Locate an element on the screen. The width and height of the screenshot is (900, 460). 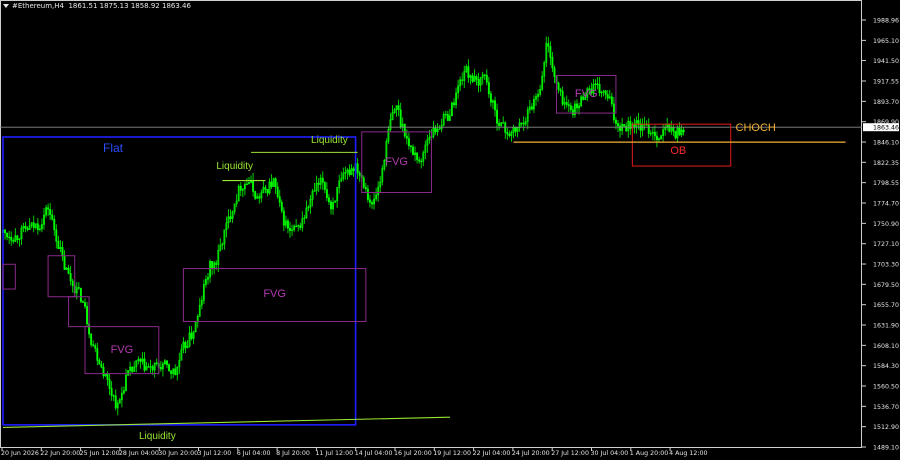
x-tick-label: 14 Jul 04:00 is located at coordinates (374, 453).